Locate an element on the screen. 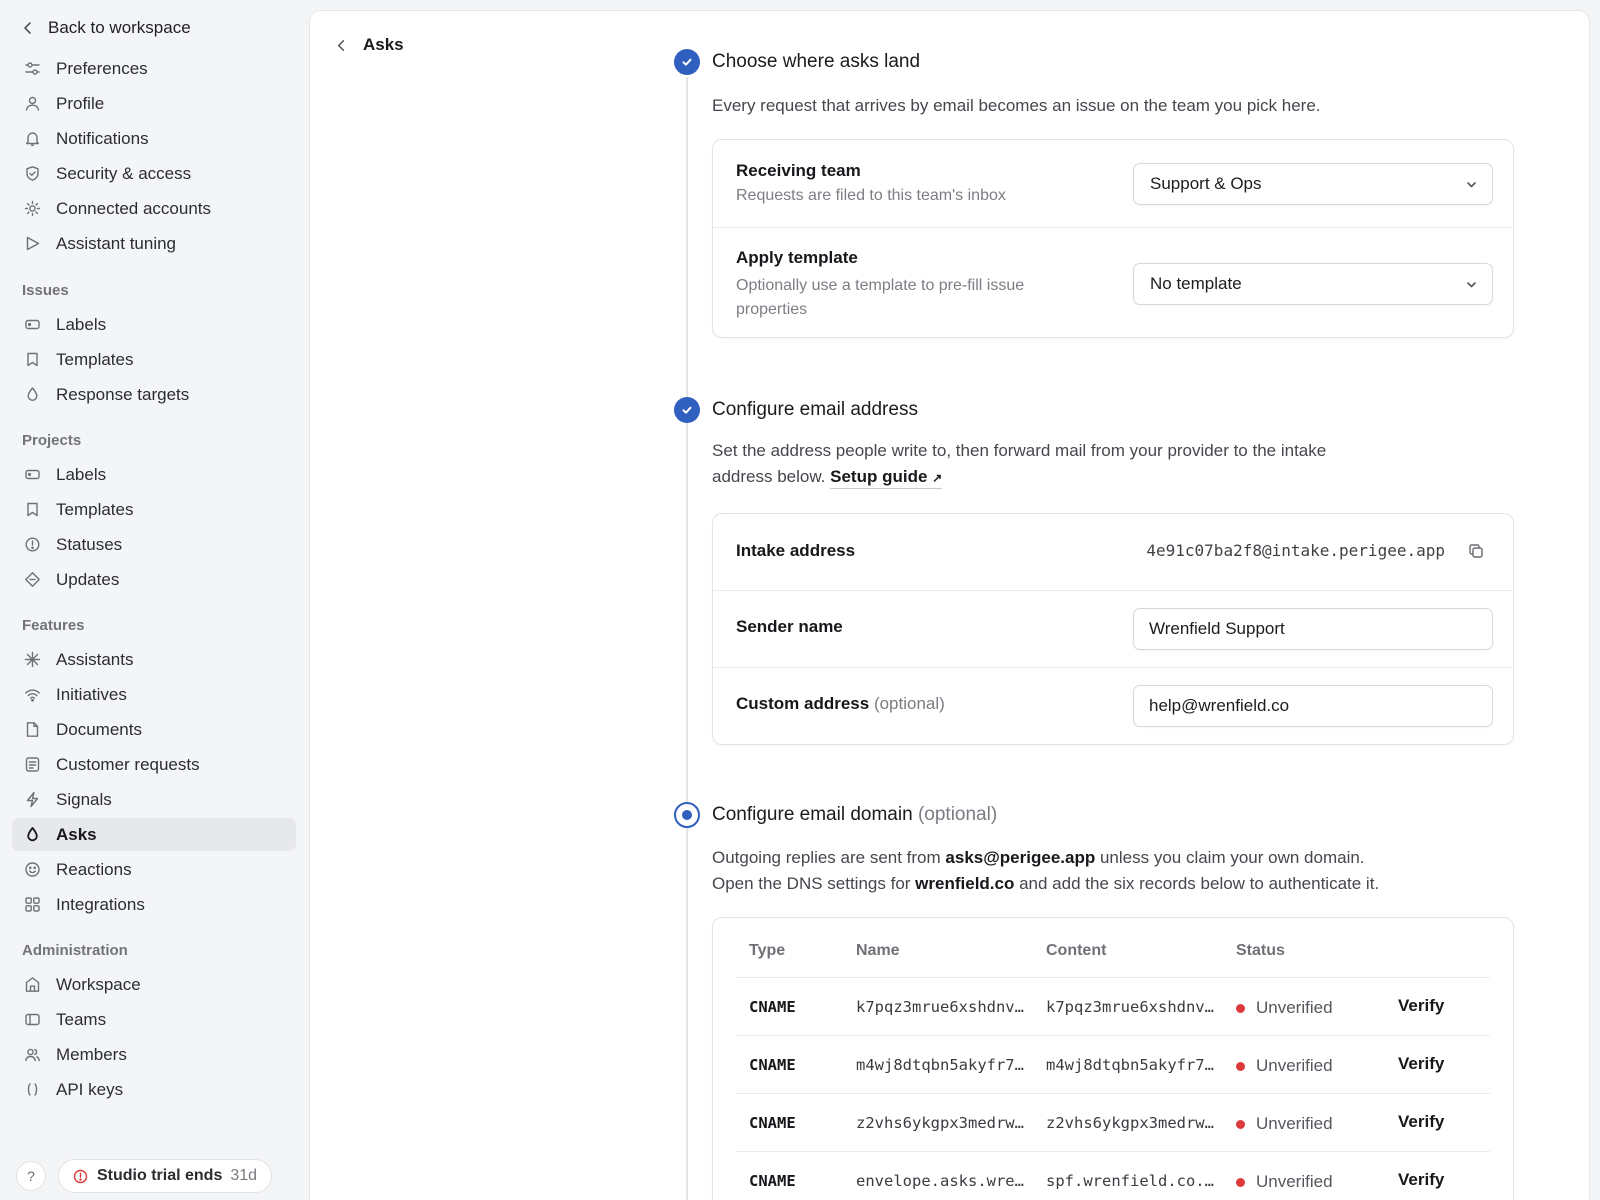 The image size is (1600, 1200). sidebar-item-issue-templates: Templates is located at coordinates (154, 359).